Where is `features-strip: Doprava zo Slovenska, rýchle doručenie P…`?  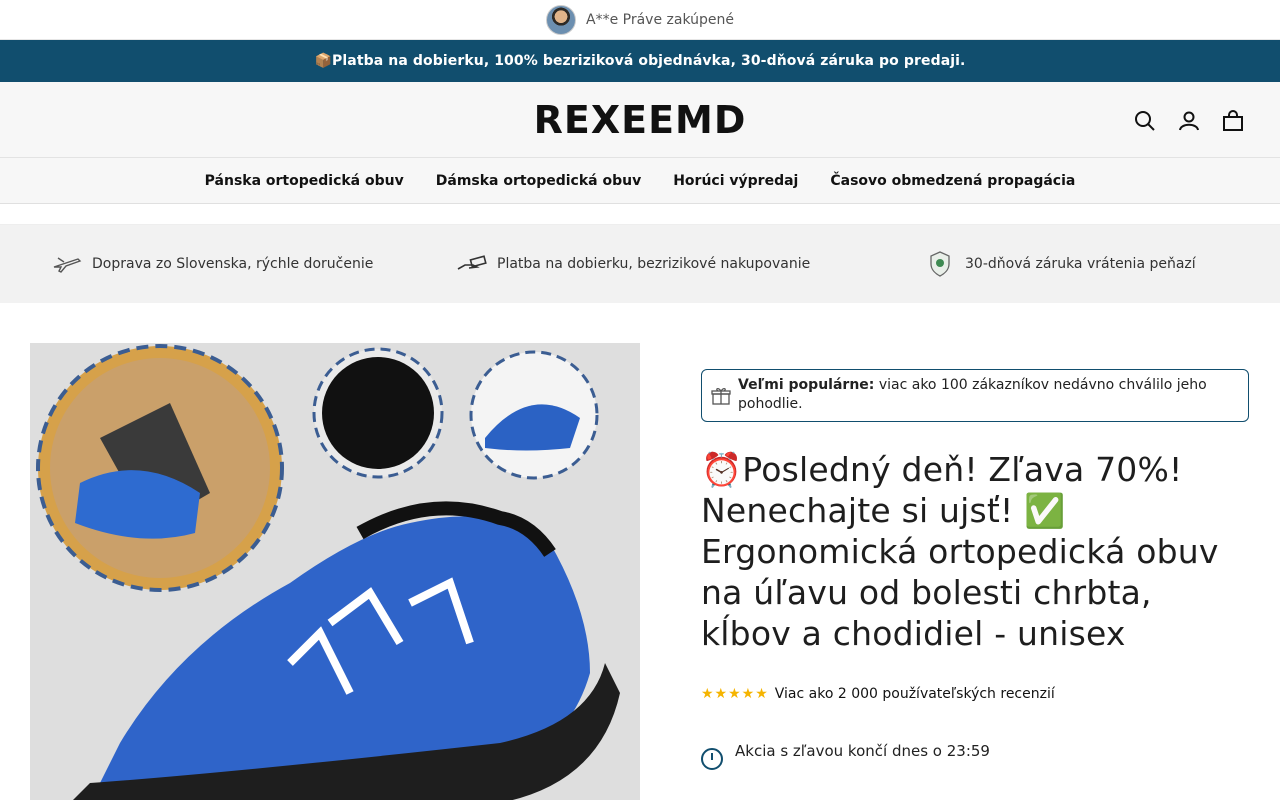 features-strip: Doprava zo Slovenska, rýchle doručenie P… is located at coordinates (640, 264).